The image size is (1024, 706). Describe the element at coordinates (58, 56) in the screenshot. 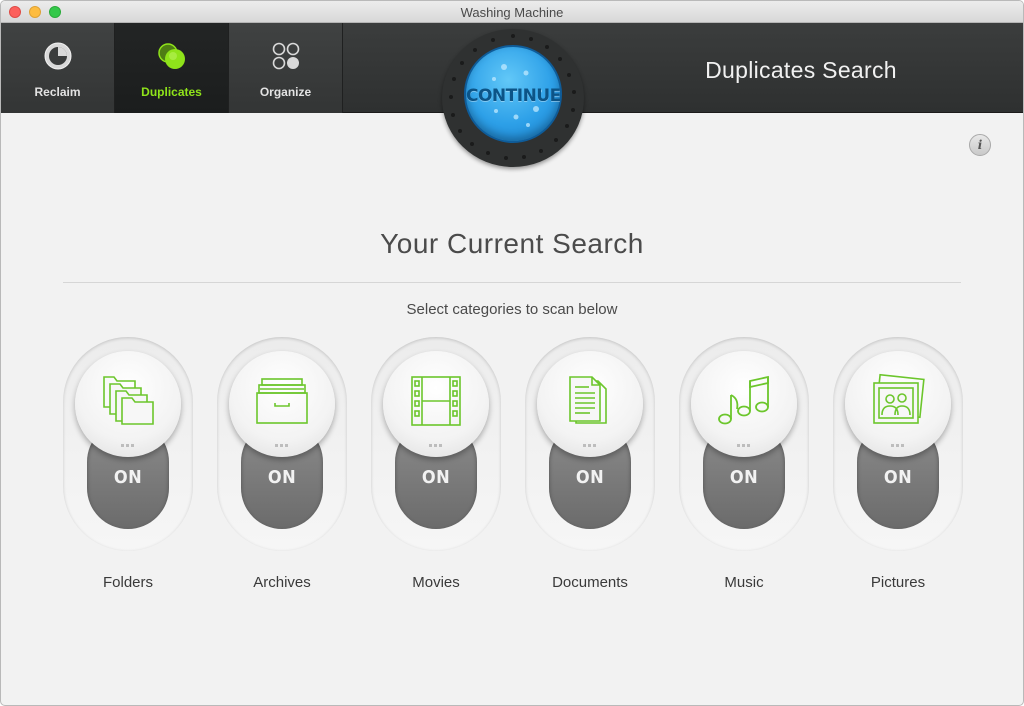

I see `reclaim-icon` at that location.